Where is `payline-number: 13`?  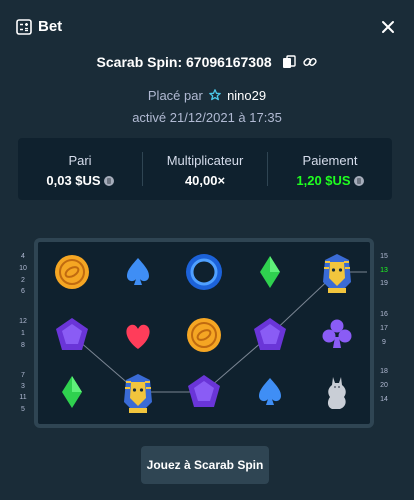 payline-number: 13 is located at coordinates (384, 270).